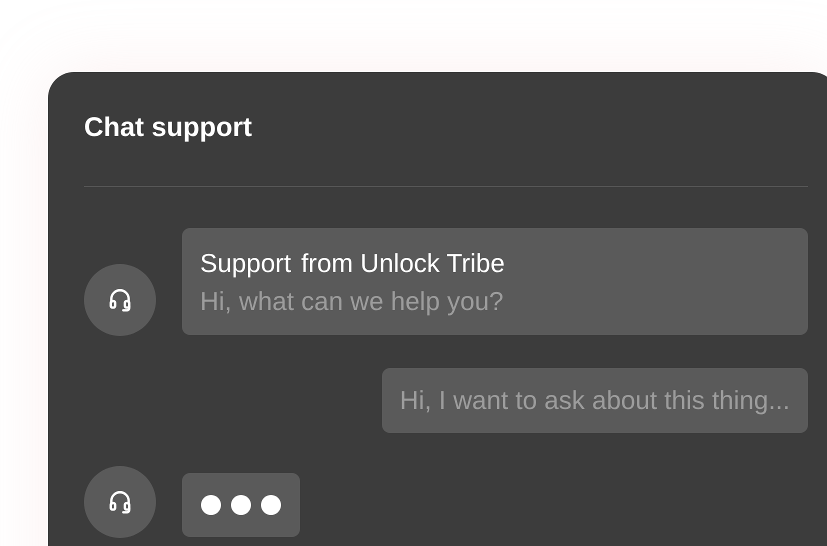 This screenshot has height=546, width=827. What do you see at coordinates (168, 127) in the screenshot?
I see `panel-title: Chat support` at bounding box center [168, 127].